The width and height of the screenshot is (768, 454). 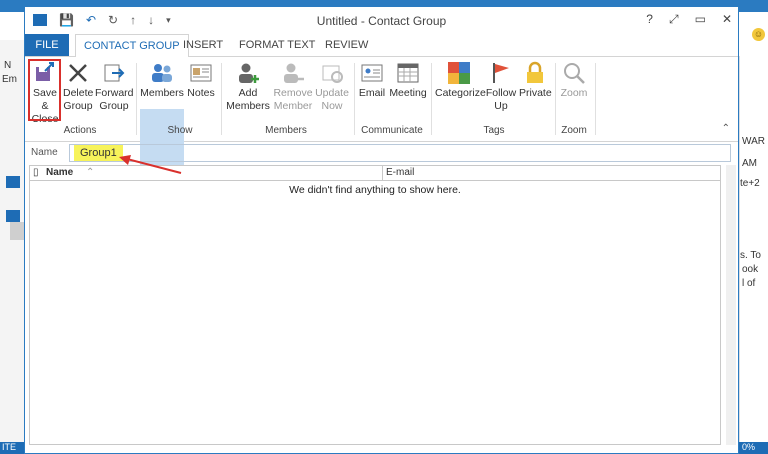 What do you see at coordinates (132, 46) in the screenshot?
I see `tab-contact-group: CONTACT GROUP` at bounding box center [132, 46].